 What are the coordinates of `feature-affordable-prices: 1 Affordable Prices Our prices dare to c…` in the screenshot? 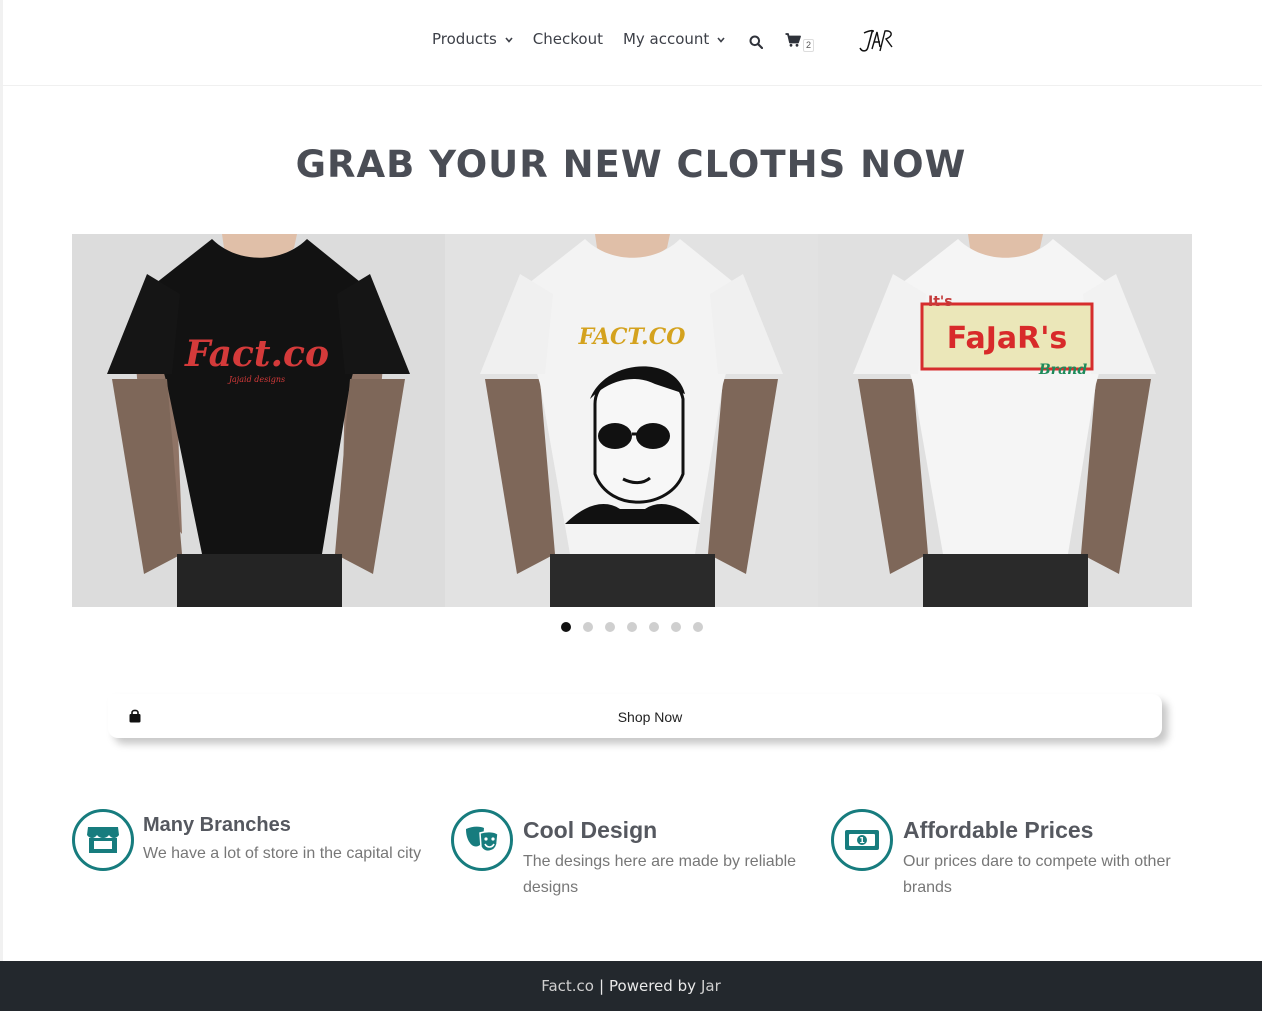 It's located at (1016, 859).